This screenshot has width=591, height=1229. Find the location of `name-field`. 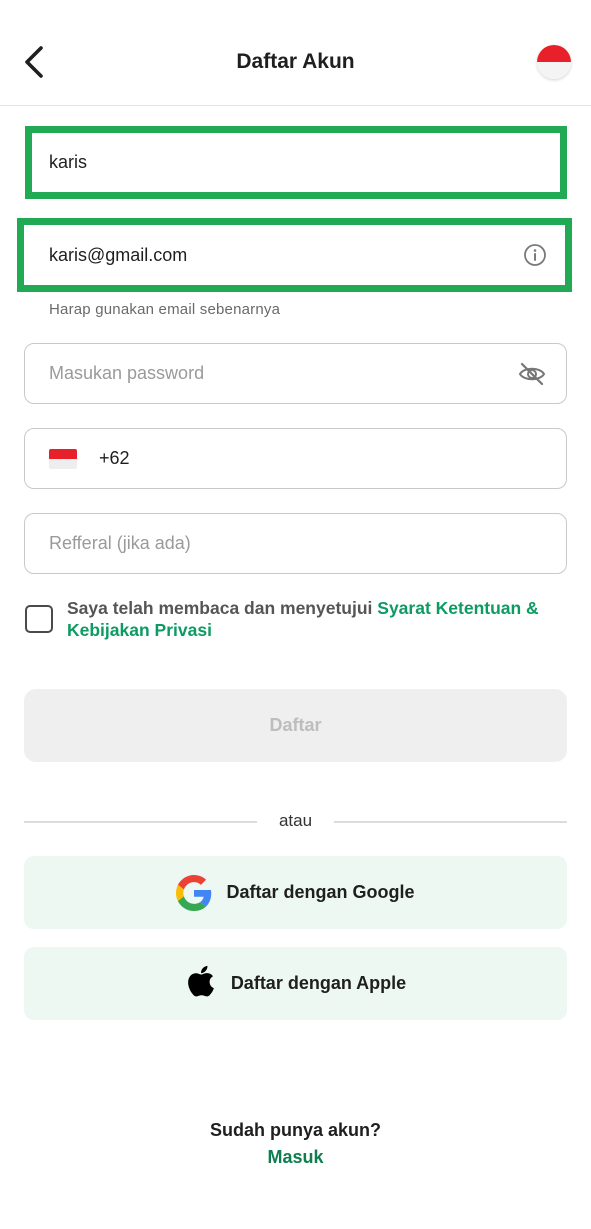

name-field is located at coordinates (296, 162).